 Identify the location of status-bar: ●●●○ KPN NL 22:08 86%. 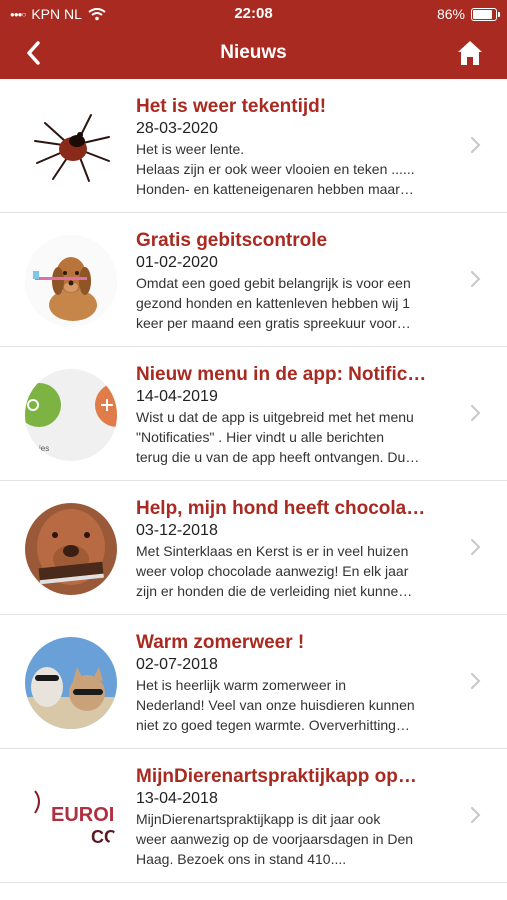
(253, 14).